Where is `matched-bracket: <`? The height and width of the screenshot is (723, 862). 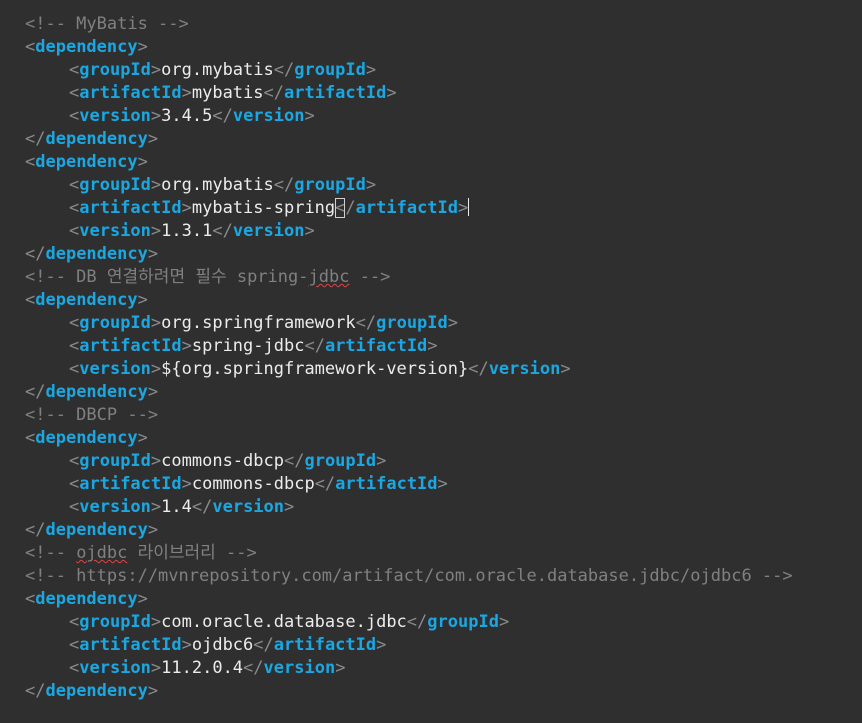
matched-bracket: < is located at coordinates (340, 208).